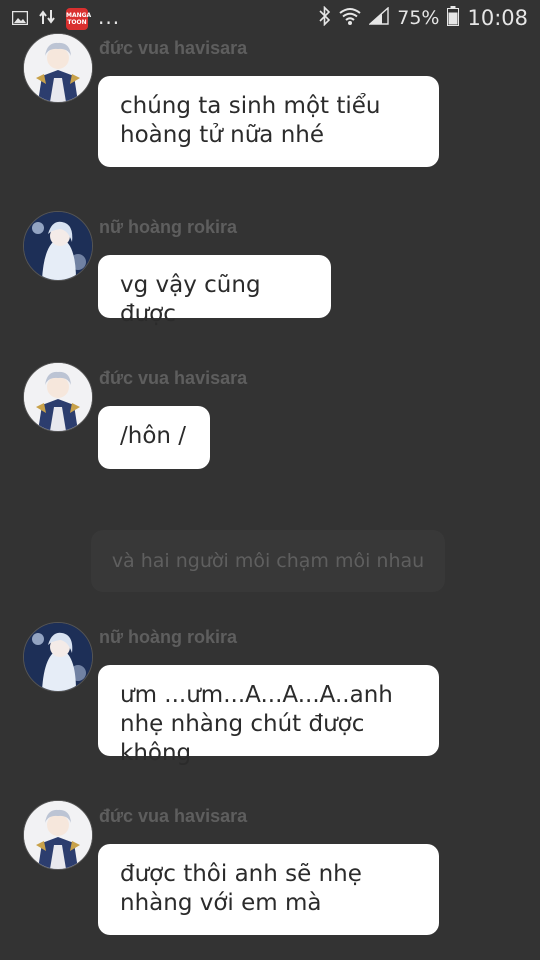 Image resolution: width=540 pixels, height=960 pixels. Describe the element at coordinates (497, 18) in the screenshot. I see `status-time: 10:08` at that location.